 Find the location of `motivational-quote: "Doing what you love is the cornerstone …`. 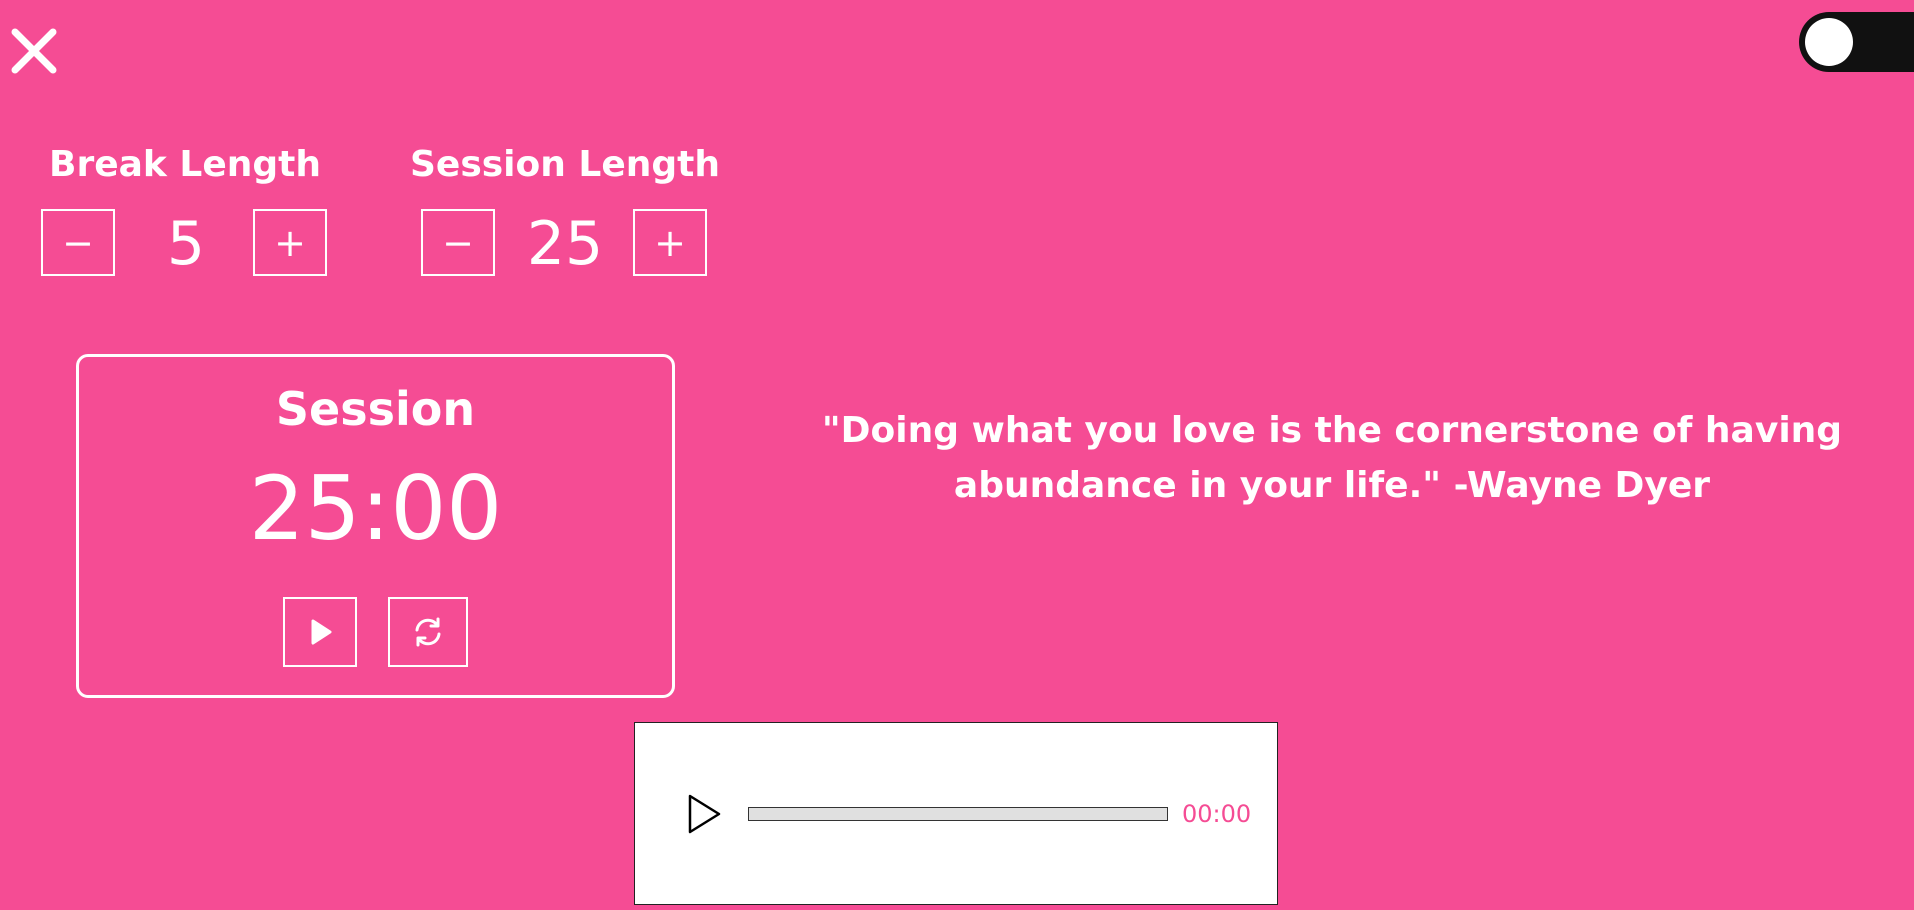

motivational-quote: "Doing what you love is the cornerstone … is located at coordinates (1332, 458).